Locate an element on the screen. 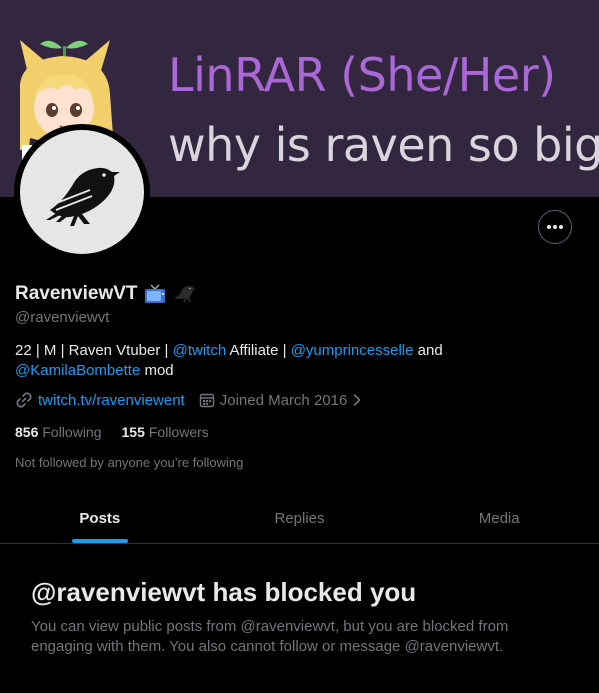  profile-meta: twitch.tv/ravenviewent Joined March 2016 is located at coordinates (195, 400).